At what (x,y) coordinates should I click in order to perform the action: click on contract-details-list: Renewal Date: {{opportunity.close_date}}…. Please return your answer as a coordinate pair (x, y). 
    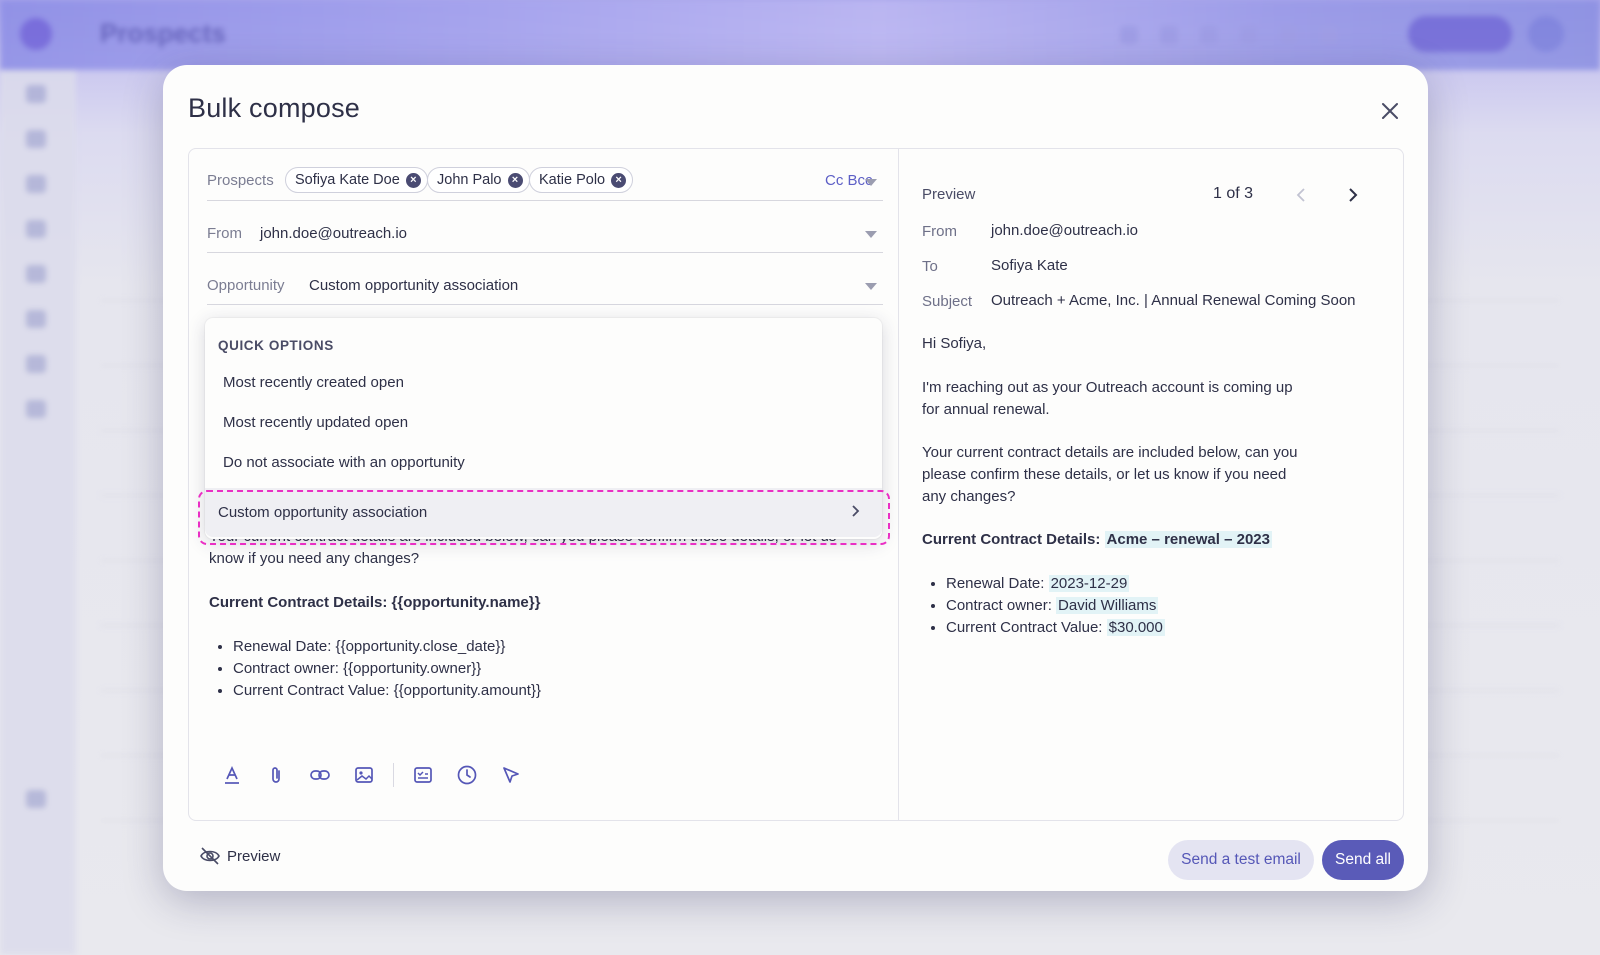
    Looking at the image, I should click on (387, 669).